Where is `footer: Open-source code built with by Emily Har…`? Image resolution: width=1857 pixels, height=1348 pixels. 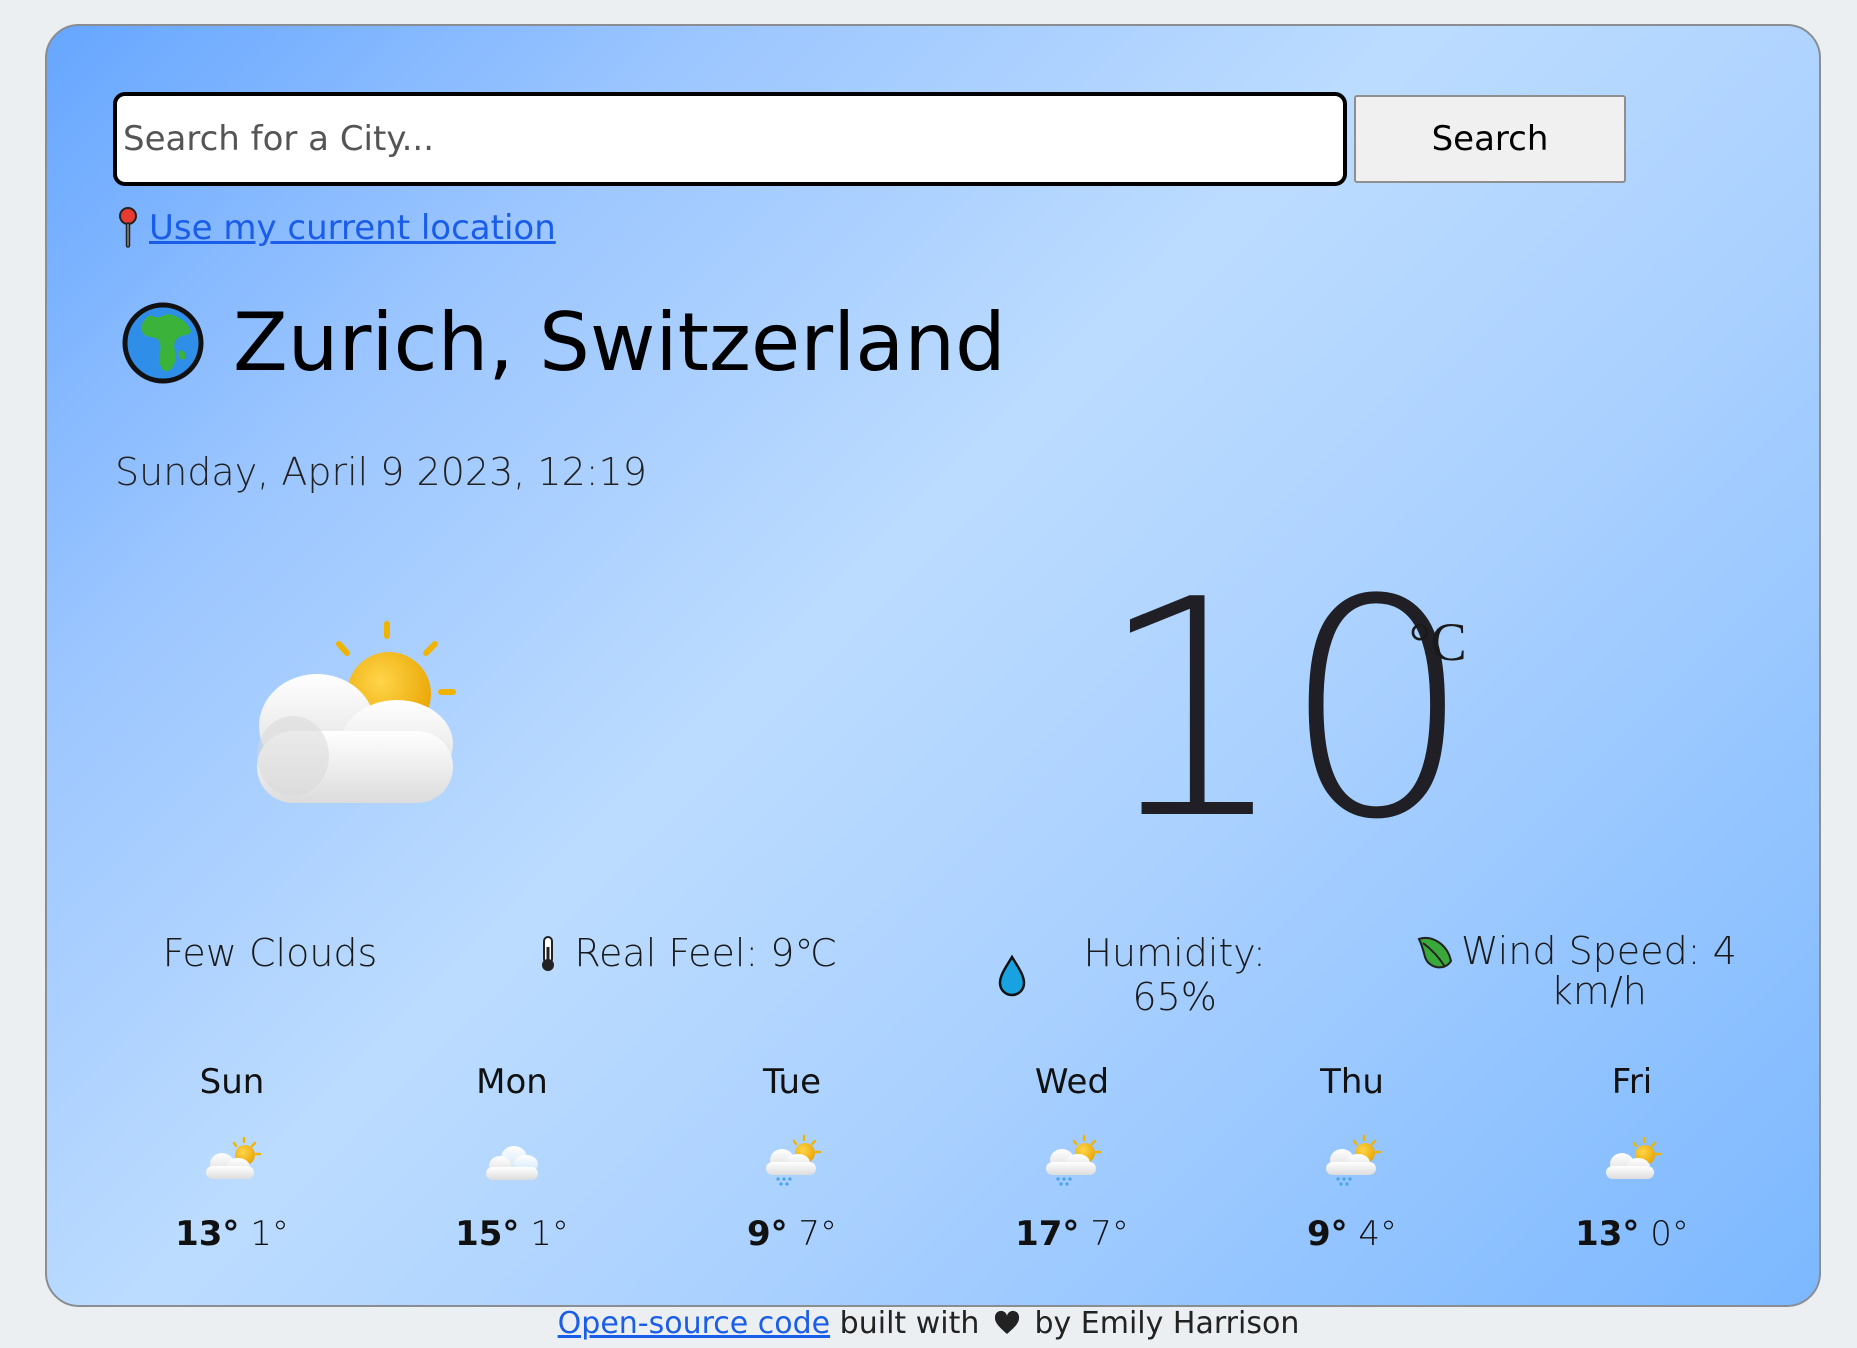 footer: Open-source code built with by Emily Har… is located at coordinates (928, 1323).